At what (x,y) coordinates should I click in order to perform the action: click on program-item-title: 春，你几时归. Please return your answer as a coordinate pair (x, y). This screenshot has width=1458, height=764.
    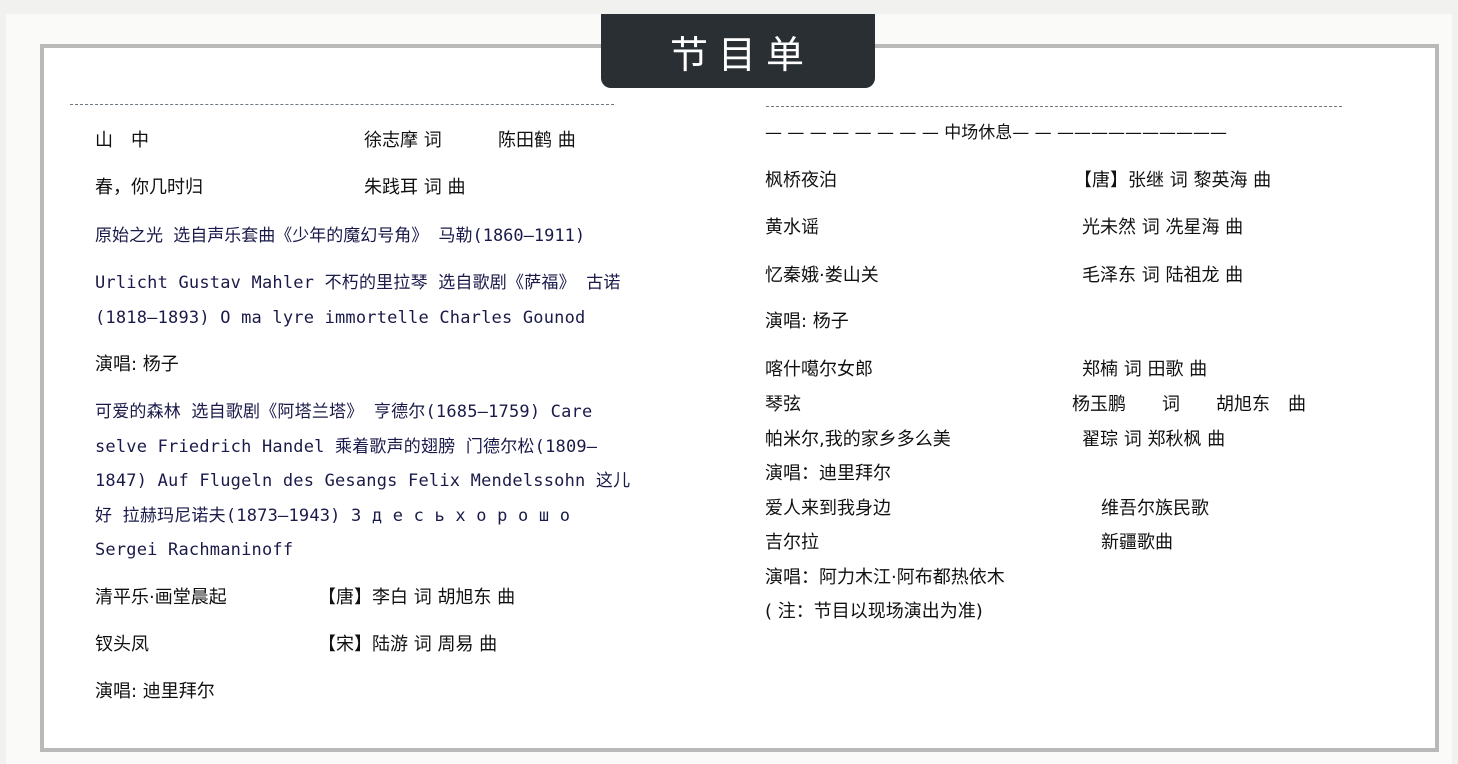
    Looking at the image, I should click on (149, 187).